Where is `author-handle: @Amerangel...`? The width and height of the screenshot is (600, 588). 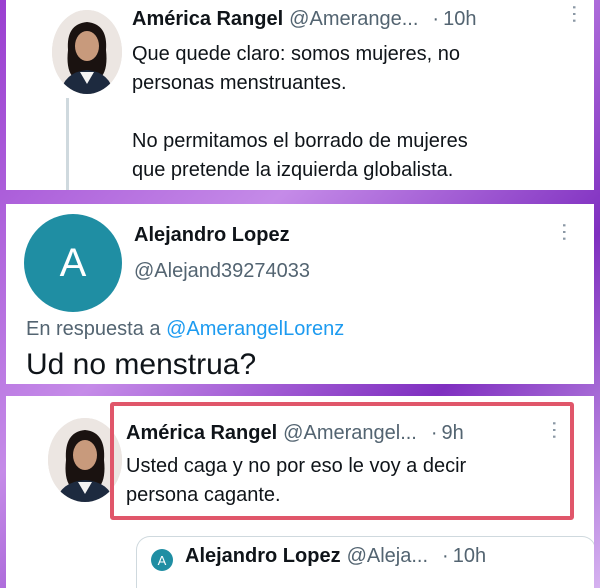 author-handle: @Amerangel... is located at coordinates (350, 433).